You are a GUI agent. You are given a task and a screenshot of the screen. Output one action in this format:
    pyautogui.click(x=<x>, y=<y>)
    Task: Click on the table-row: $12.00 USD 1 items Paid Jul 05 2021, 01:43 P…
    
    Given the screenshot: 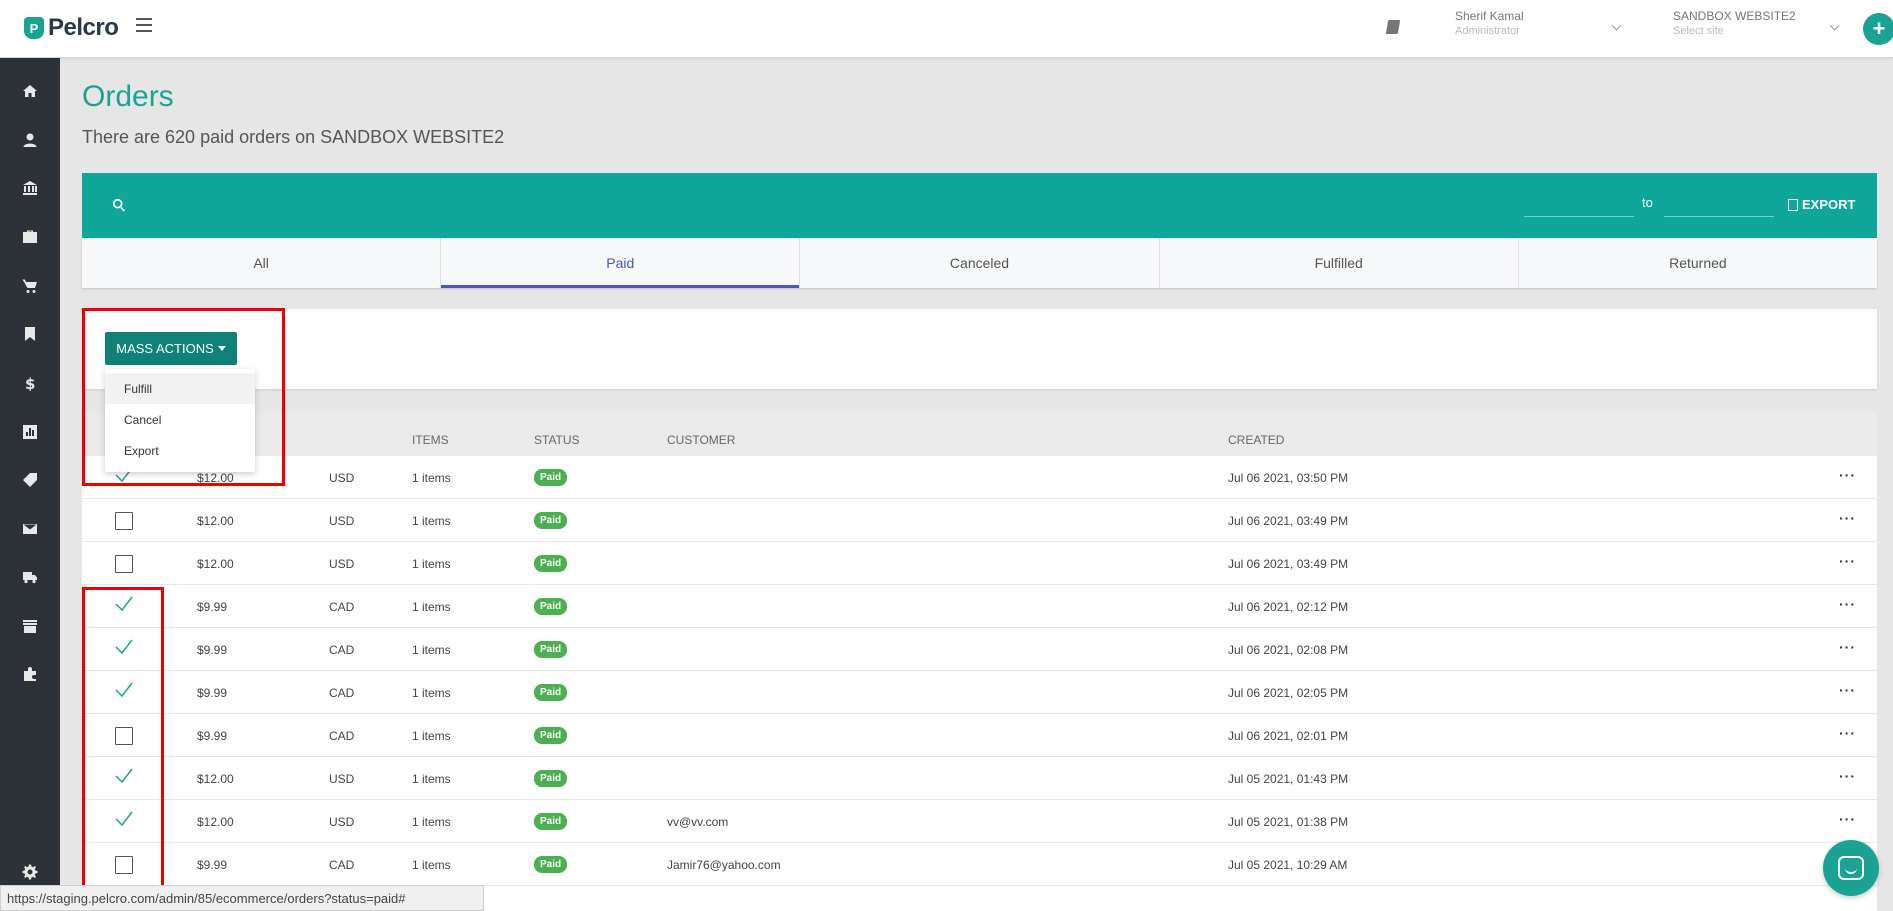 What is the action you would take?
    pyautogui.click(x=979, y=778)
    